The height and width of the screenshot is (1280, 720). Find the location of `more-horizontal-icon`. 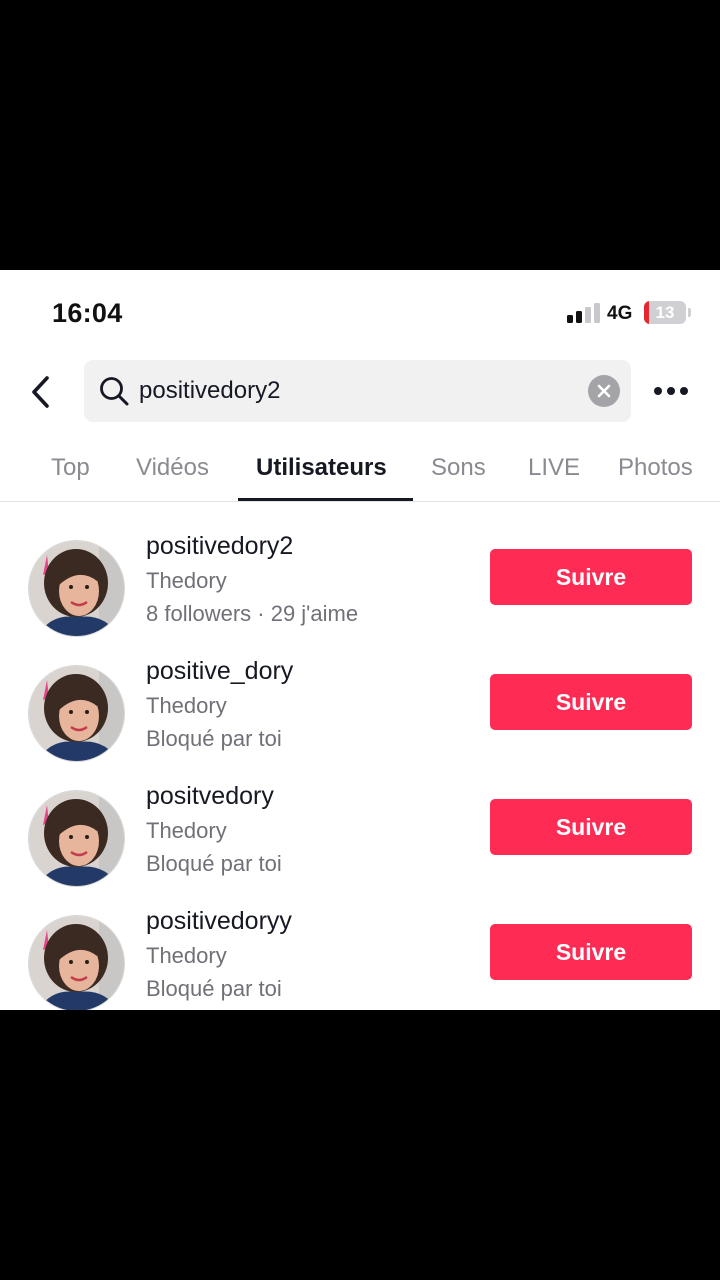

more-horizontal-icon is located at coordinates (658, 391).